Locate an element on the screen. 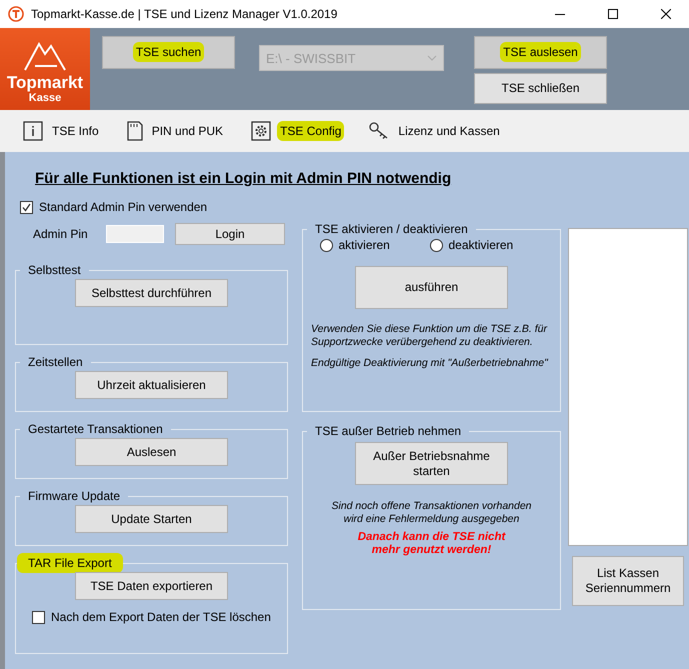 The width and height of the screenshot is (689, 669). note-text: Endgültige Deaktivierung mit "Außerbetriebnahme" is located at coordinates (430, 363).